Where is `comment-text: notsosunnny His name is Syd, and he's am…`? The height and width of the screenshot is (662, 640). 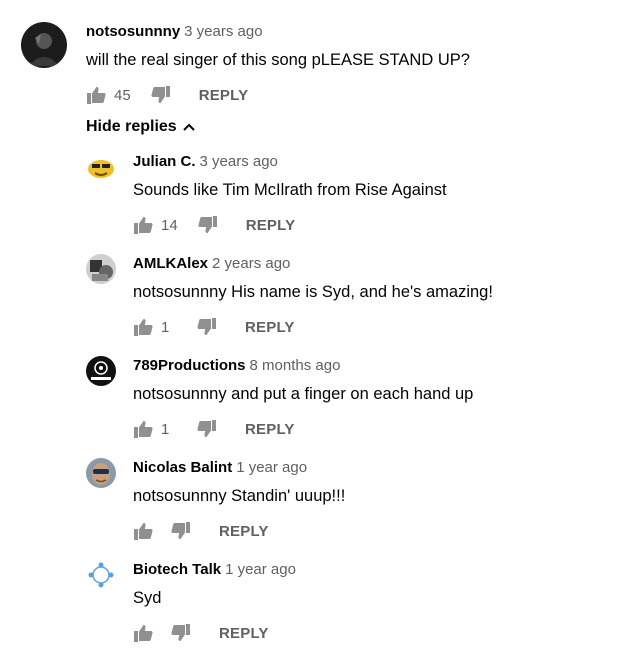
comment-text: notsosunnny His name is Syd, and he's am… is located at coordinates (313, 292).